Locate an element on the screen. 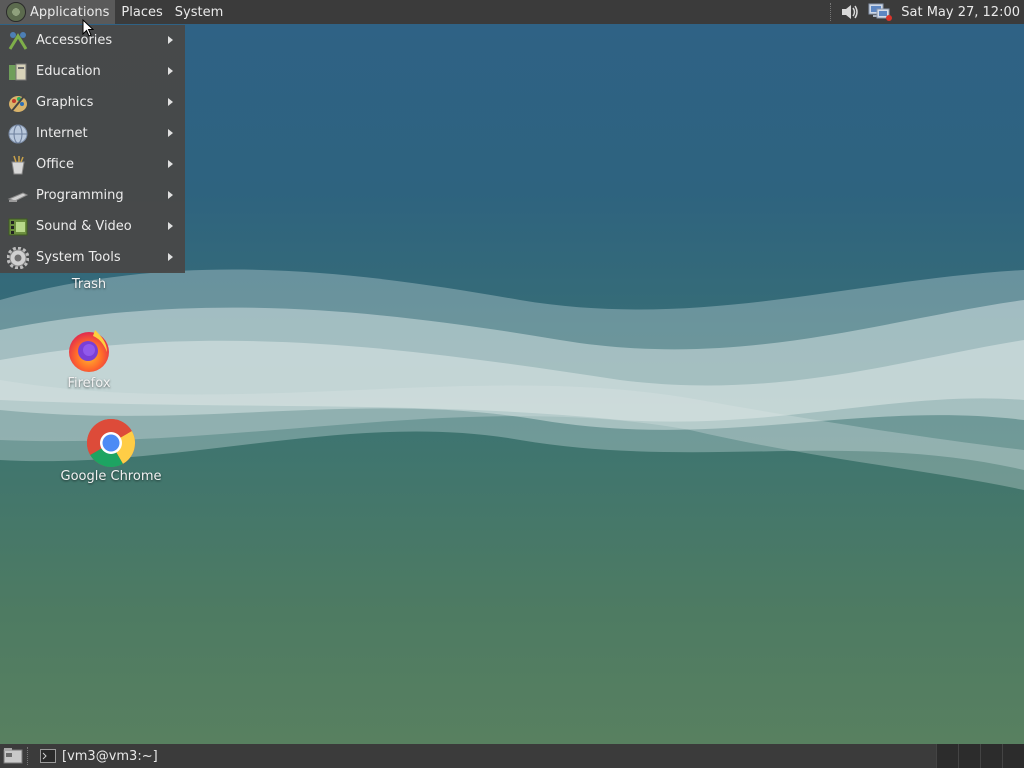  menu-item-graphics: Graphics is located at coordinates (92, 102).